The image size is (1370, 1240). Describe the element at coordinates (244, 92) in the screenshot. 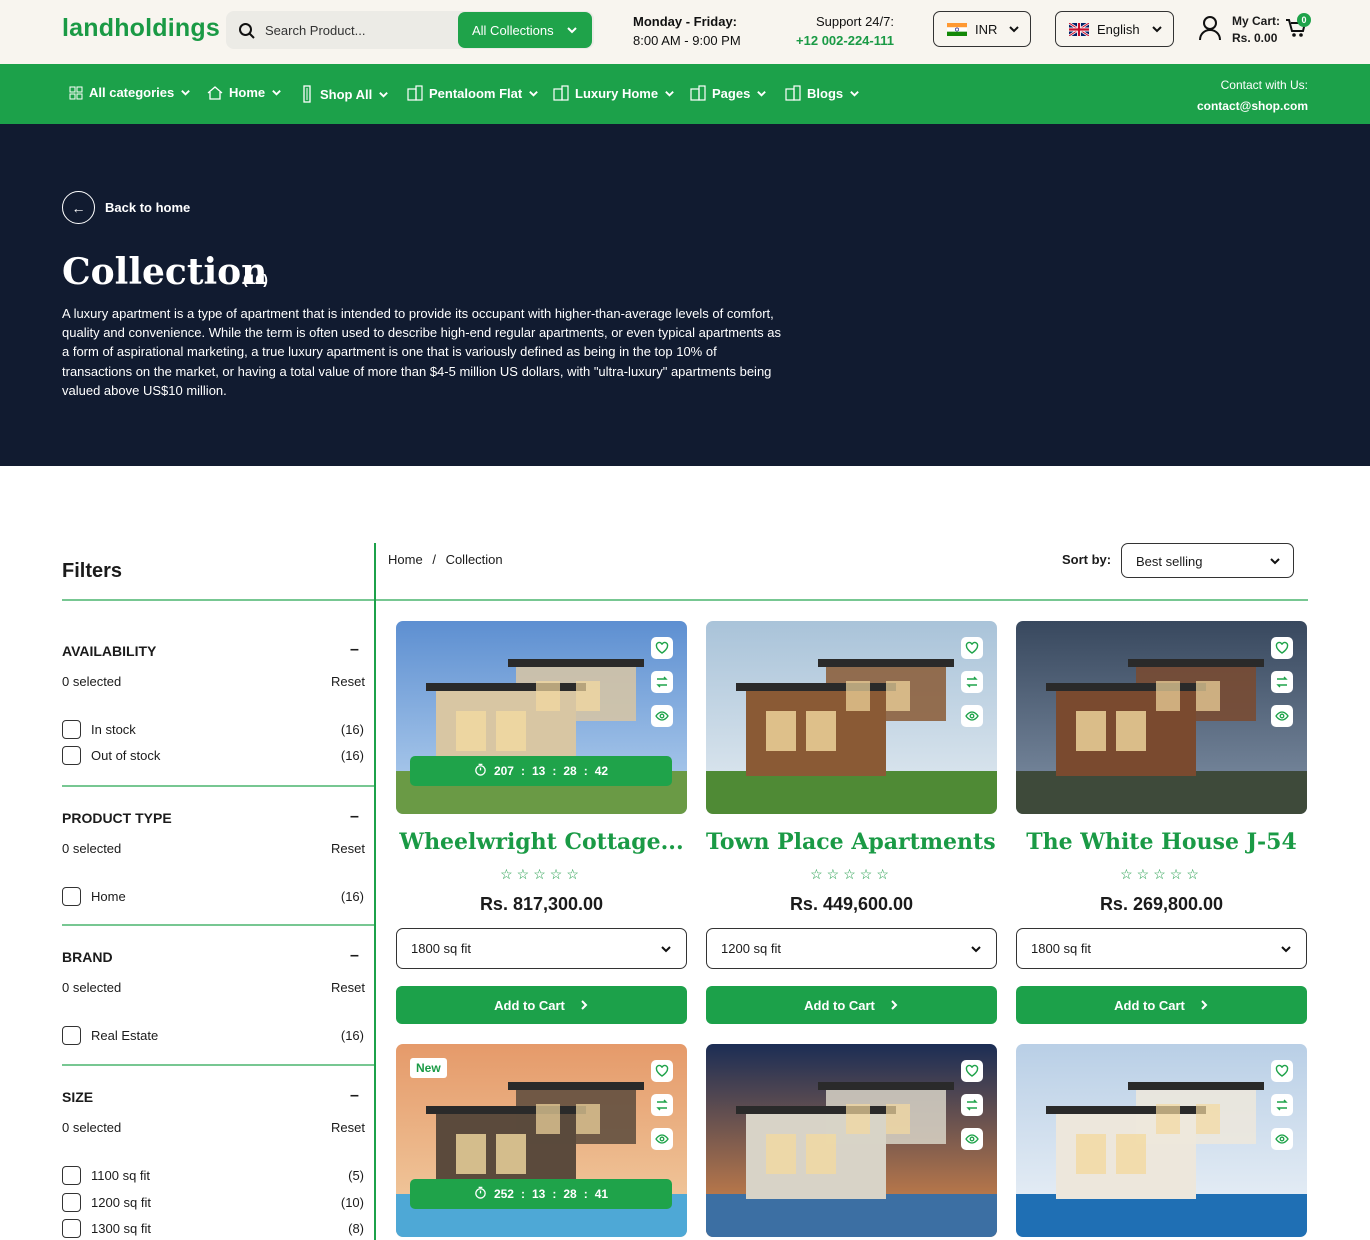

I see `nav-item-home: Home` at that location.